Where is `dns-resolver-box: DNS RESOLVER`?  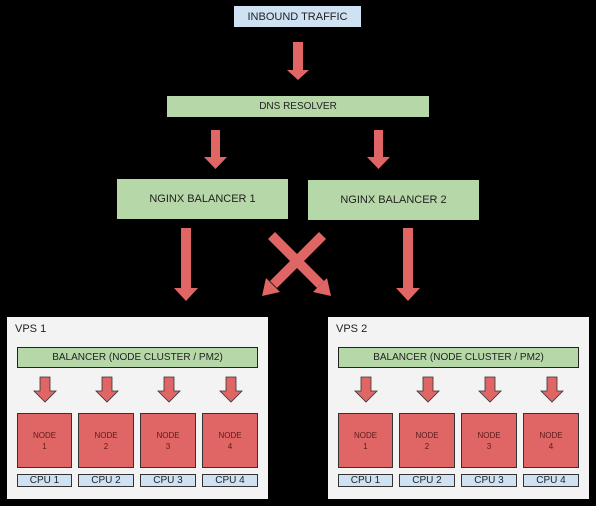
dns-resolver-box: DNS RESOLVER is located at coordinates (298, 106).